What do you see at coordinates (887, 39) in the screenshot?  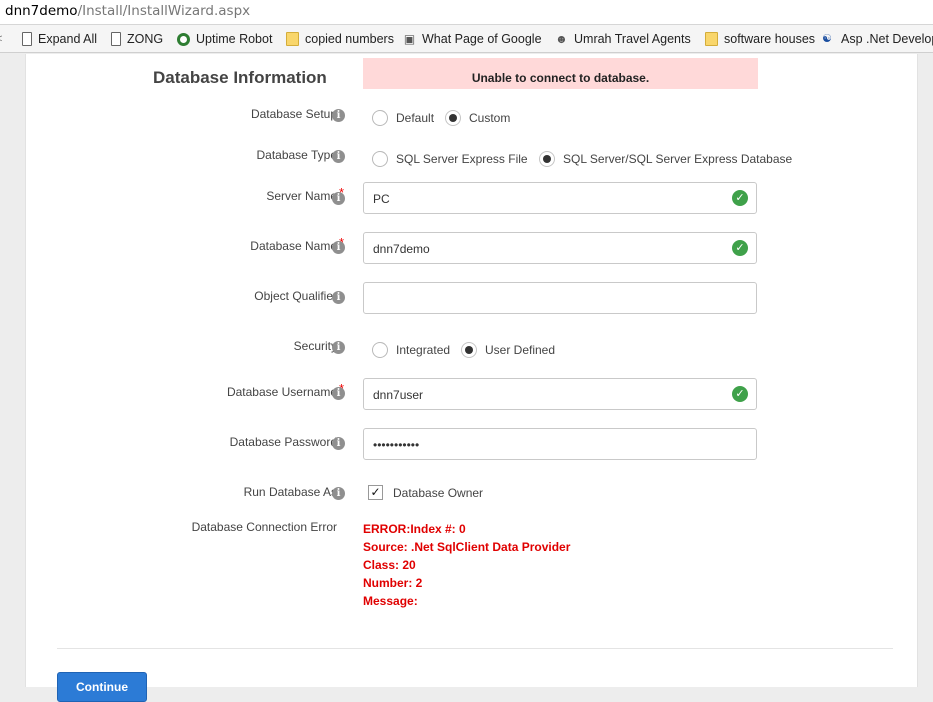 I see `bookmark-label: Asp .Net Develop` at bounding box center [887, 39].